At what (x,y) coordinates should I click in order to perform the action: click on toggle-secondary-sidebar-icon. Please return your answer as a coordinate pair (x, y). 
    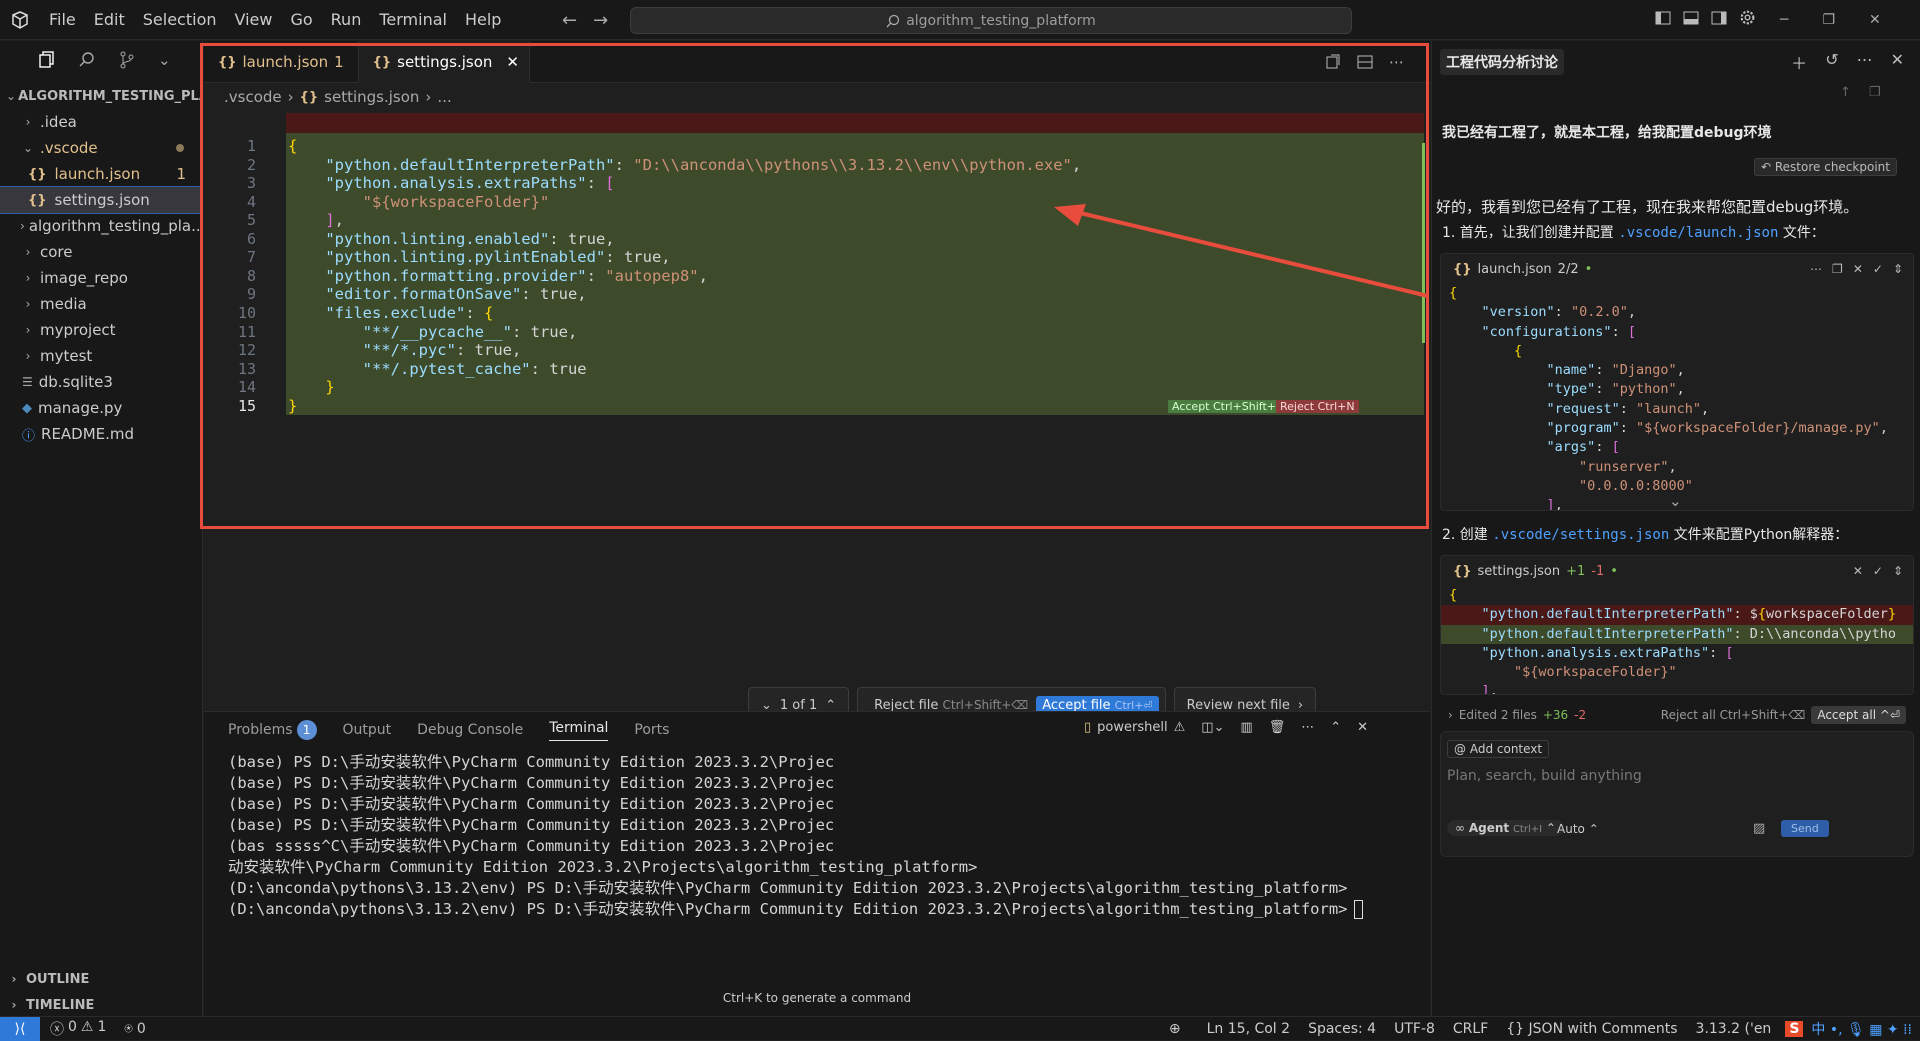
    Looking at the image, I should click on (1719, 18).